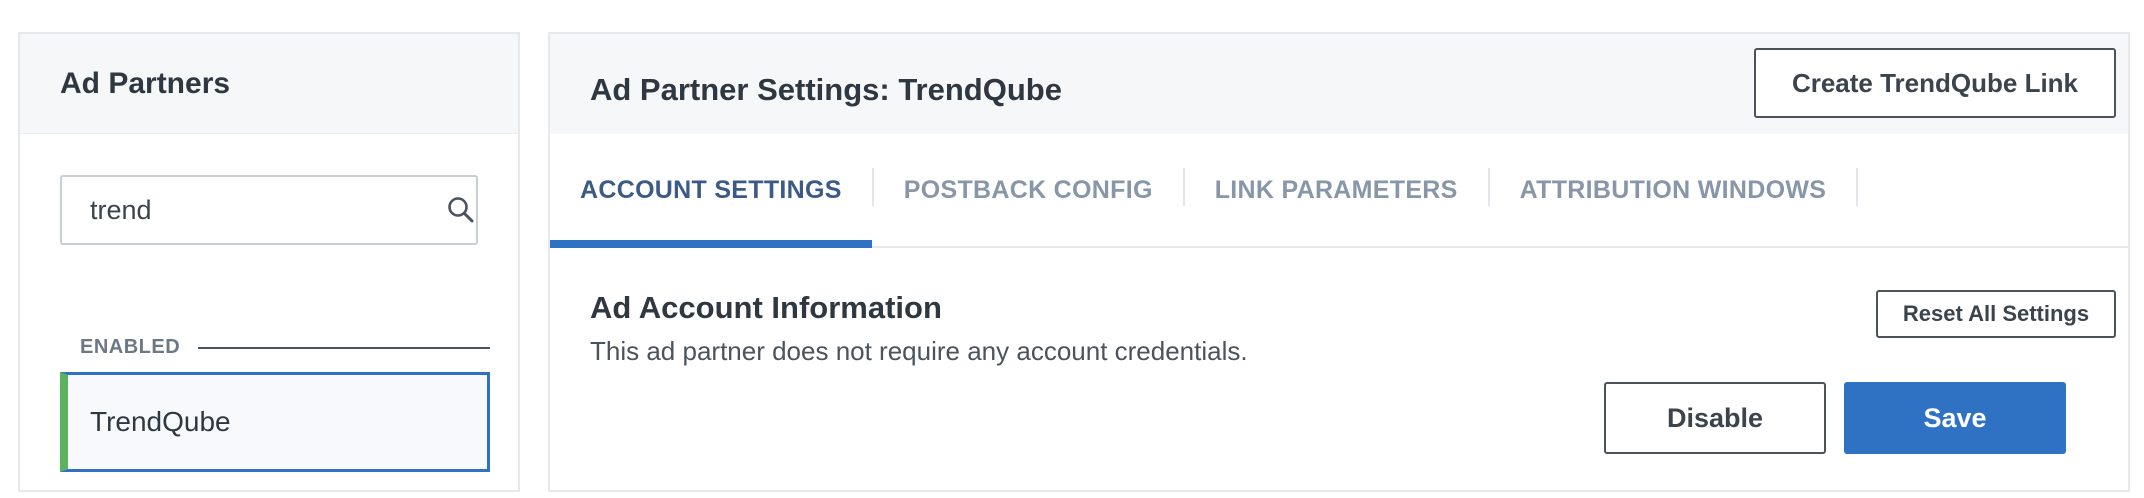  What do you see at coordinates (344, 347) in the screenshot?
I see `section-divider` at bounding box center [344, 347].